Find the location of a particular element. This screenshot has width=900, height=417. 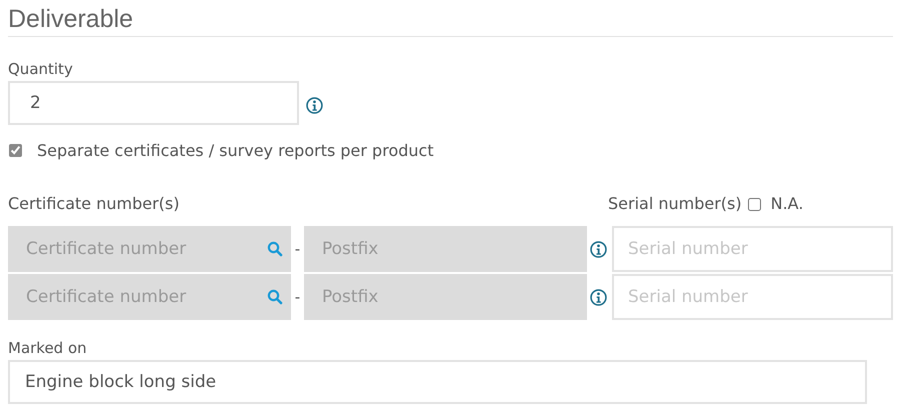

field-label: Marked on is located at coordinates (48, 348).